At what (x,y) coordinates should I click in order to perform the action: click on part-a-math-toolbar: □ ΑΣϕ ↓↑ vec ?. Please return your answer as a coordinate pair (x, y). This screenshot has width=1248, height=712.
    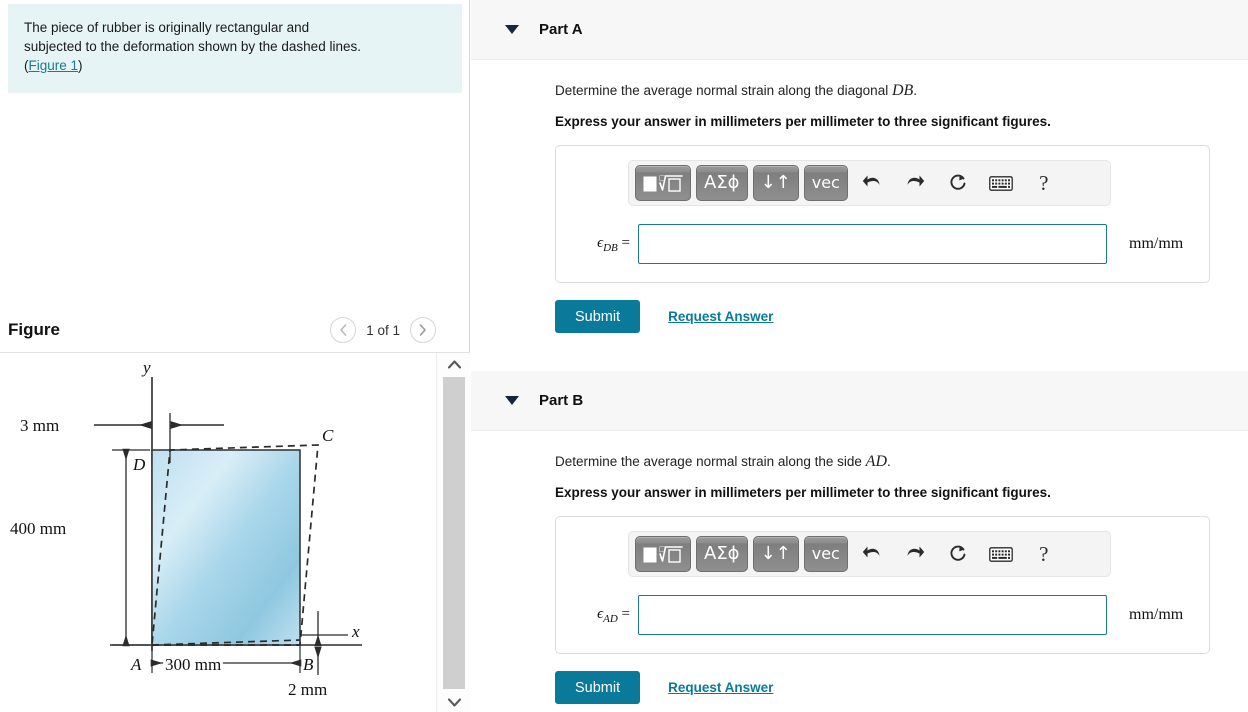
    Looking at the image, I should click on (869, 183).